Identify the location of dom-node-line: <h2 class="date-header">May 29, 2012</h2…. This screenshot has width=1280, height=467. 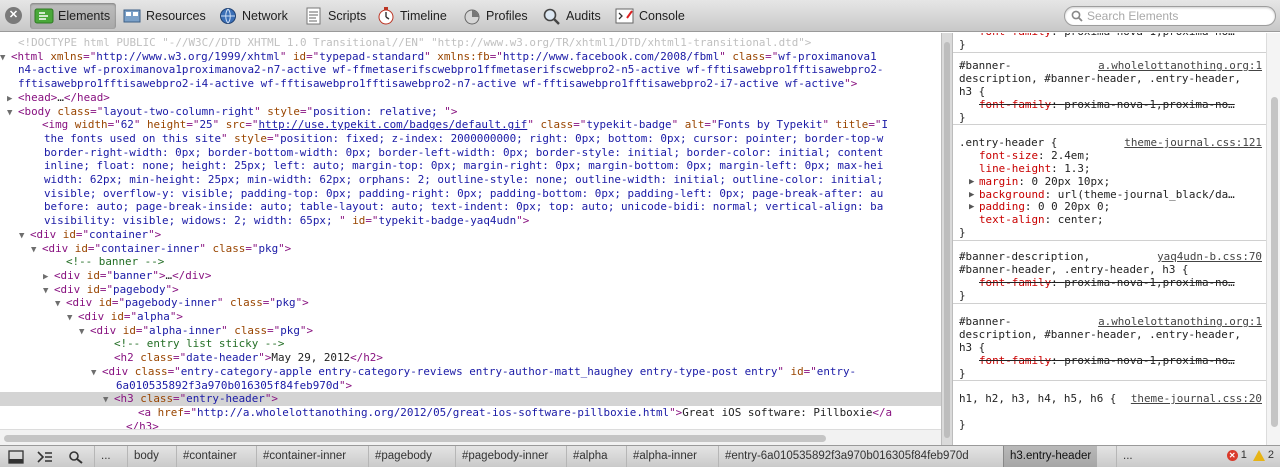
(470, 358).